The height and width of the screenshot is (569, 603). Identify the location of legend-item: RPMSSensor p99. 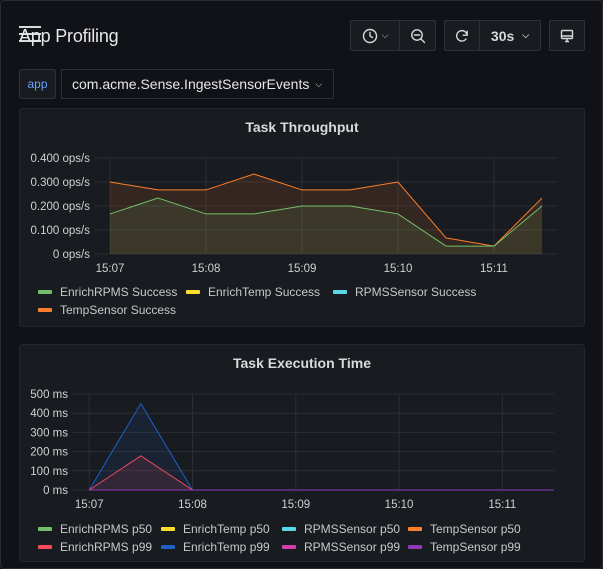
(341, 547).